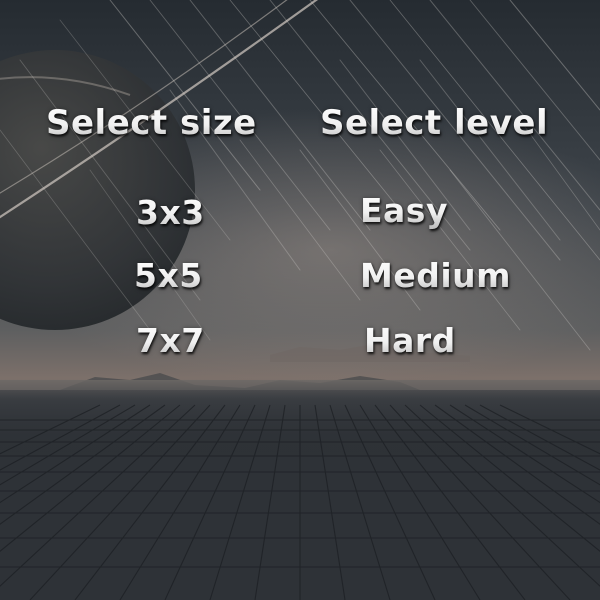  What do you see at coordinates (404, 210) in the screenshot?
I see `level-option-easy: Easy` at bounding box center [404, 210].